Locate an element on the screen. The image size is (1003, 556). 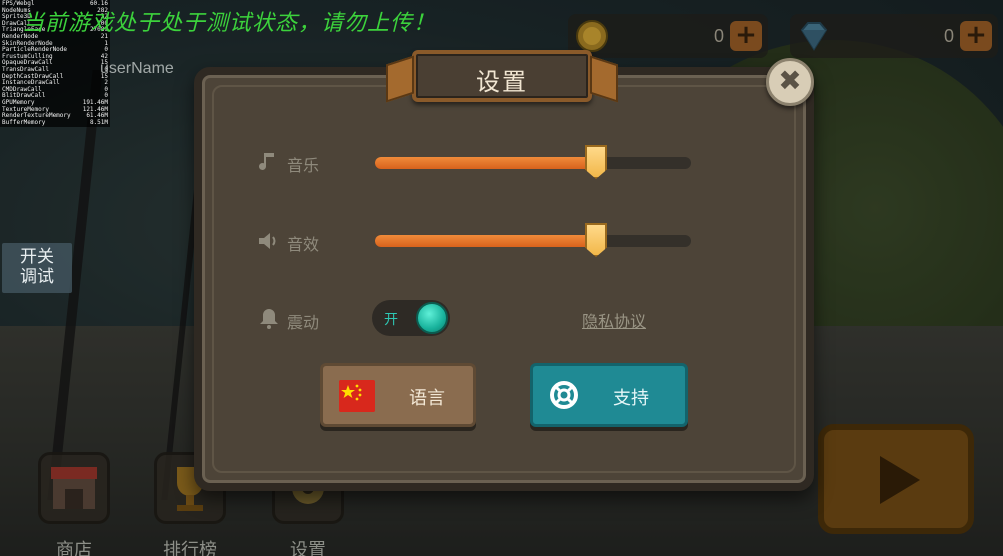
vibration-toggle-state: 开 is located at coordinates (391, 320).